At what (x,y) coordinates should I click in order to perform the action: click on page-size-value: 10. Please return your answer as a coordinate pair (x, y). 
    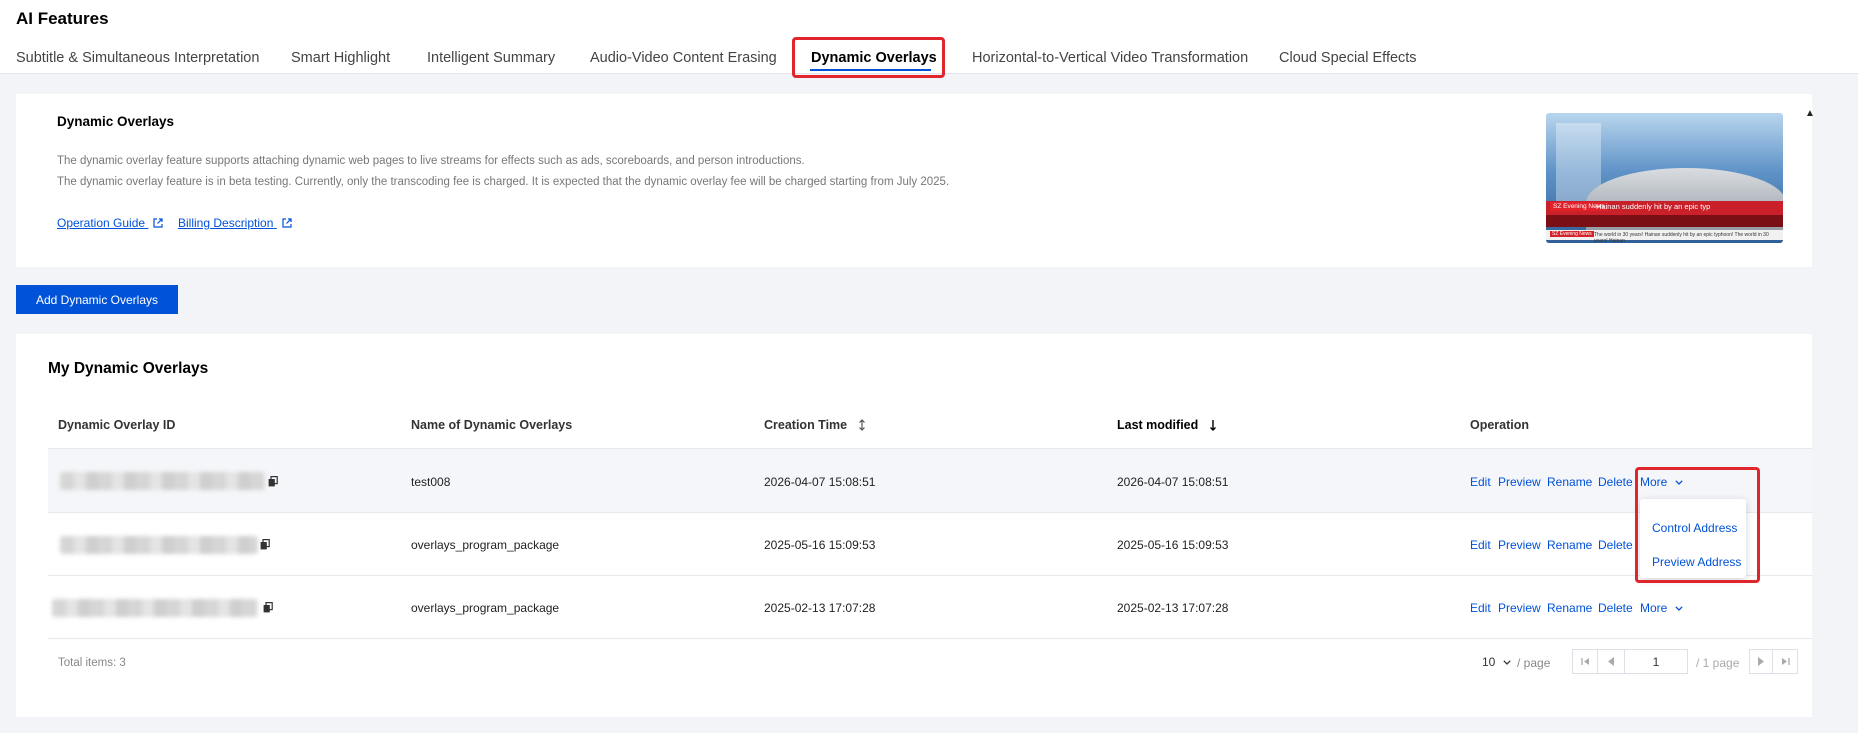
    Looking at the image, I should click on (1489, 662).